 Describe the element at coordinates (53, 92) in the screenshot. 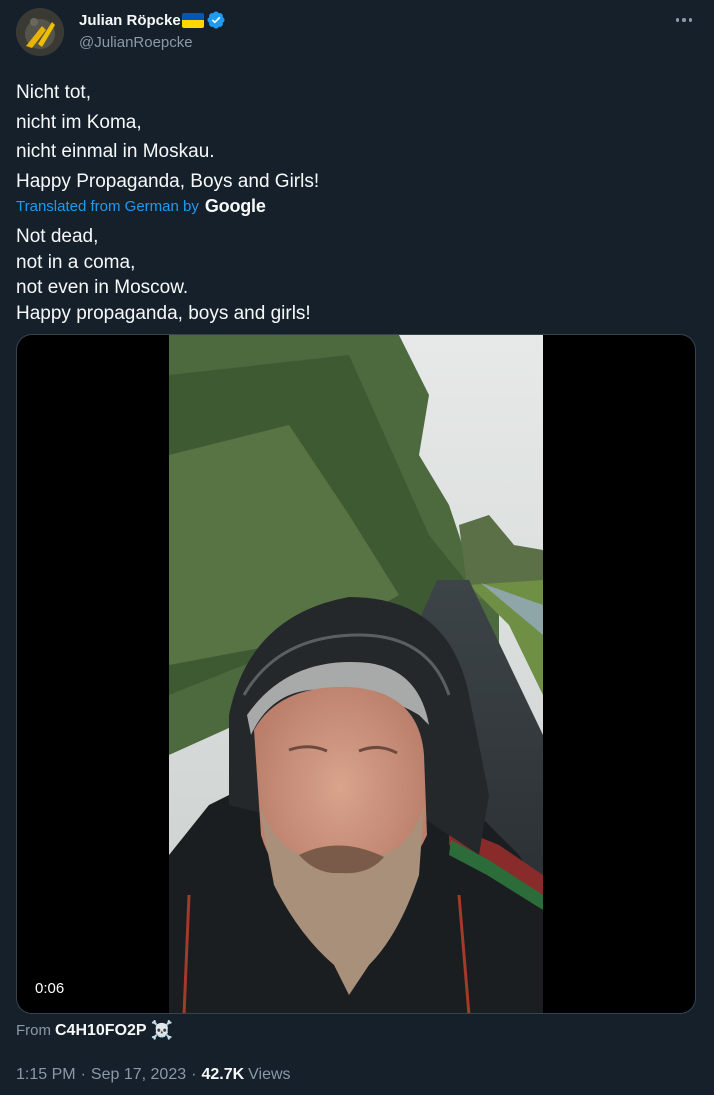

I see `original-line: Nicht tot,` at that location.